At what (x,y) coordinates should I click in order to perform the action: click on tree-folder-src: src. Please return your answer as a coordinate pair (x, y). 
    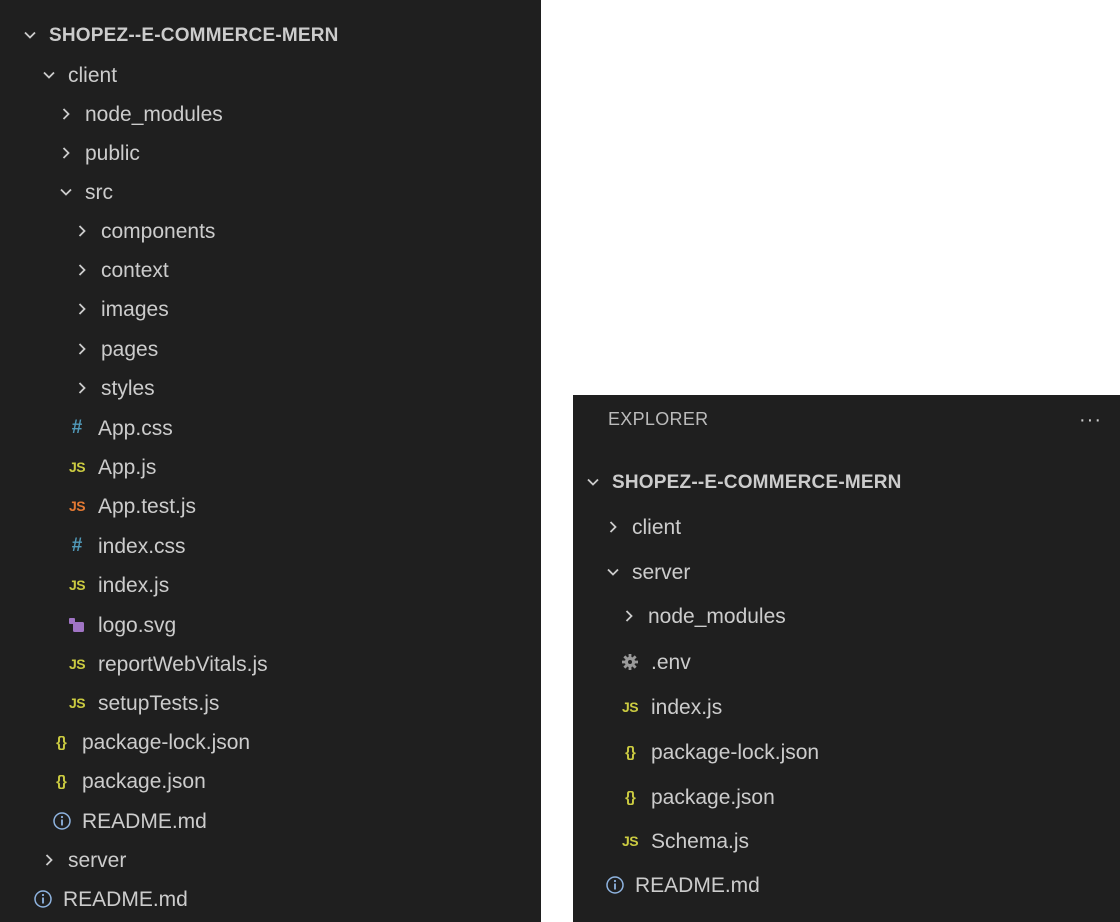
    Looking at the image, I should click on (270, 192).